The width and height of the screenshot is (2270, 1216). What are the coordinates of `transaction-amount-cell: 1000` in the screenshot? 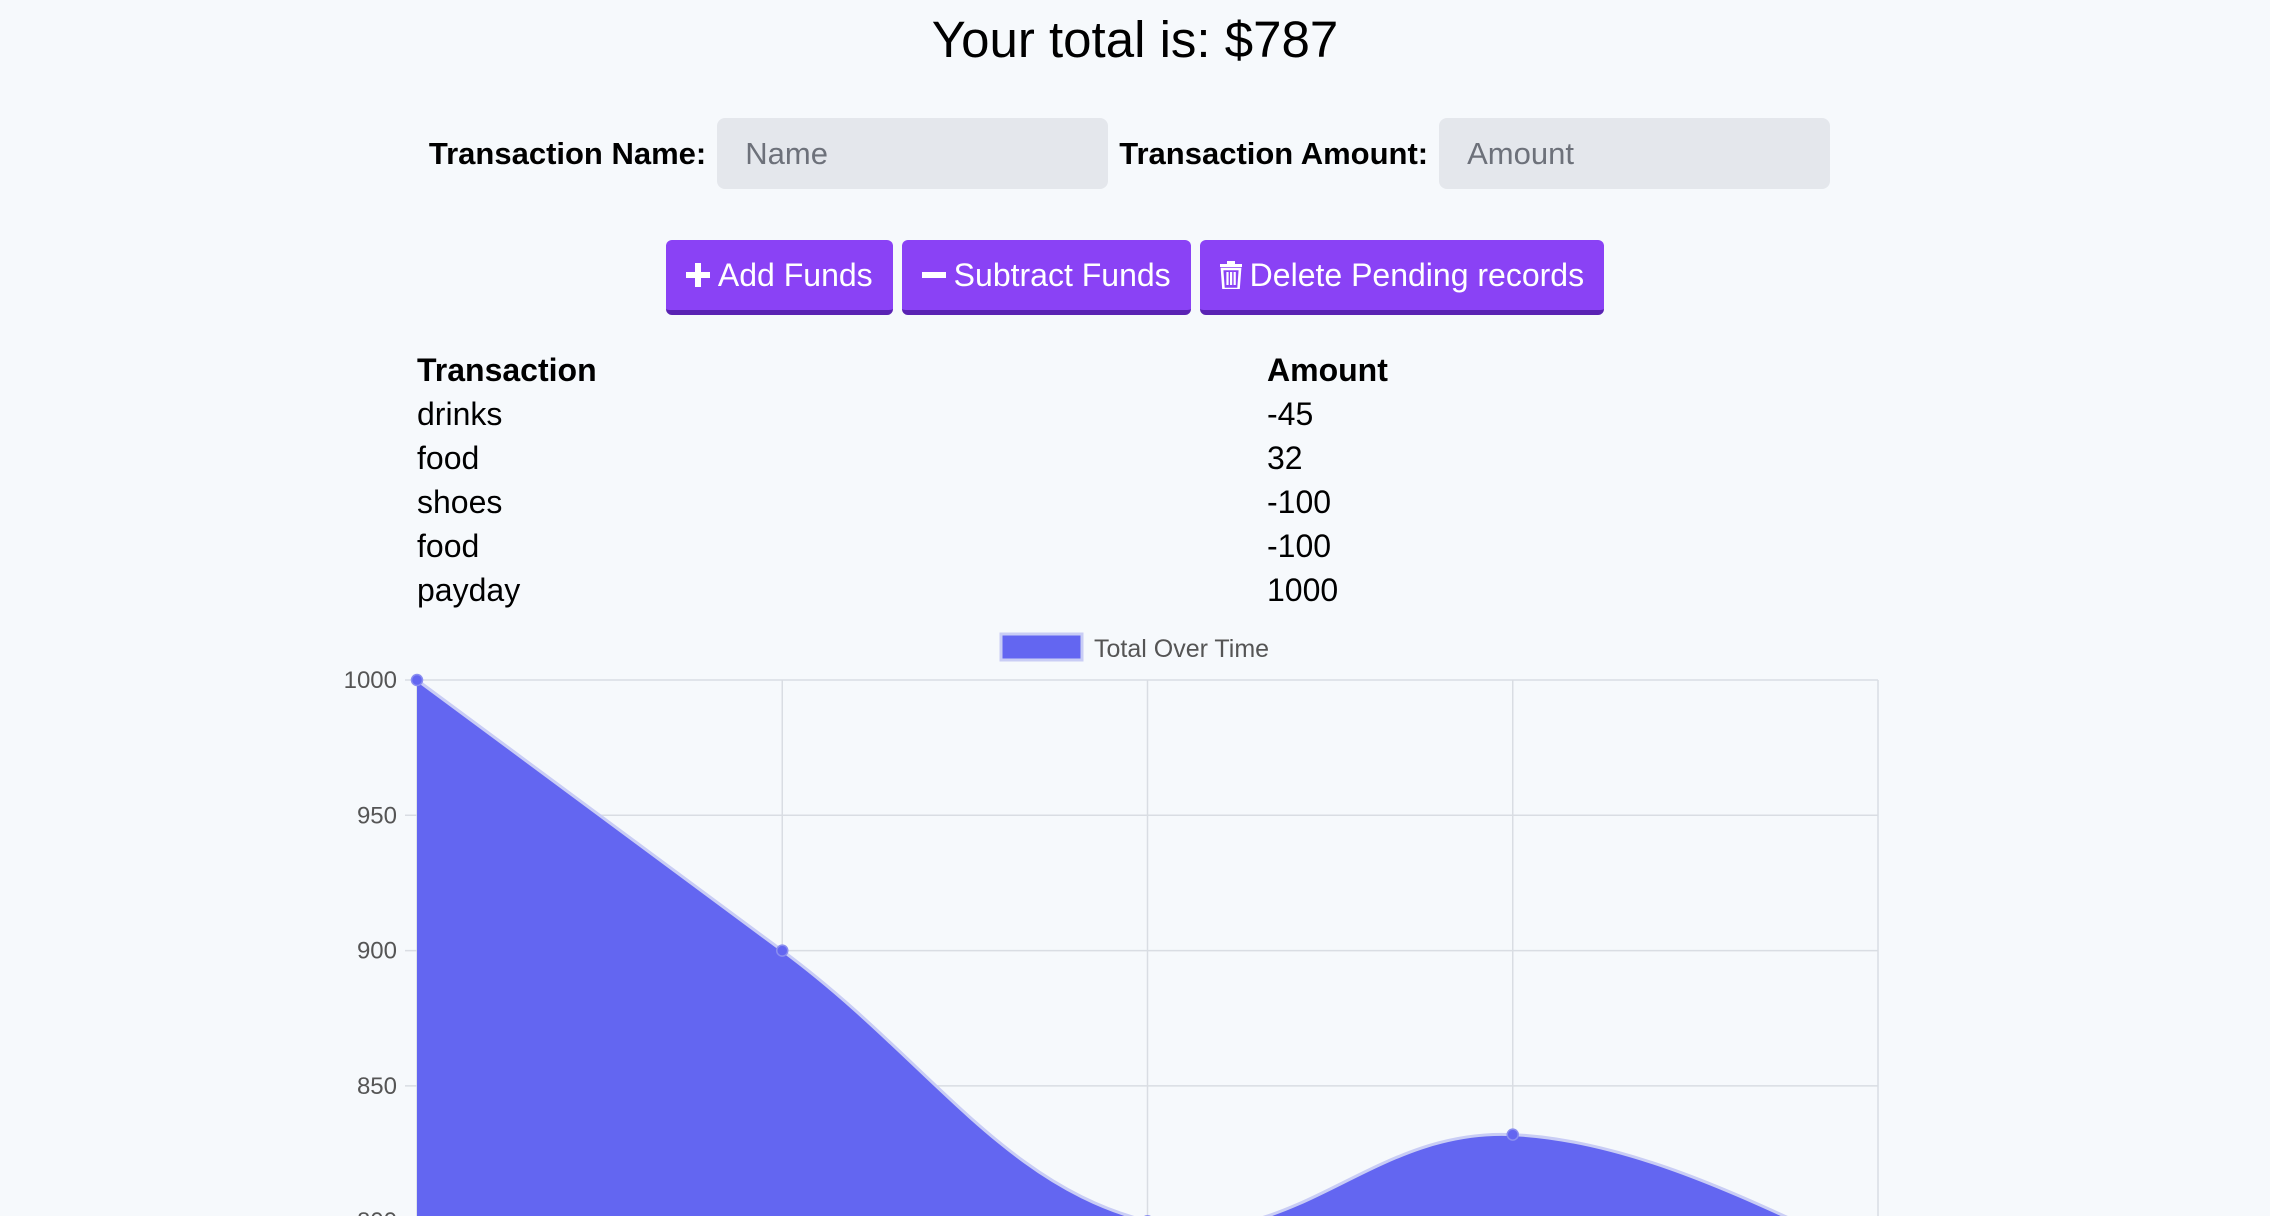 It's located at (1303, 589).